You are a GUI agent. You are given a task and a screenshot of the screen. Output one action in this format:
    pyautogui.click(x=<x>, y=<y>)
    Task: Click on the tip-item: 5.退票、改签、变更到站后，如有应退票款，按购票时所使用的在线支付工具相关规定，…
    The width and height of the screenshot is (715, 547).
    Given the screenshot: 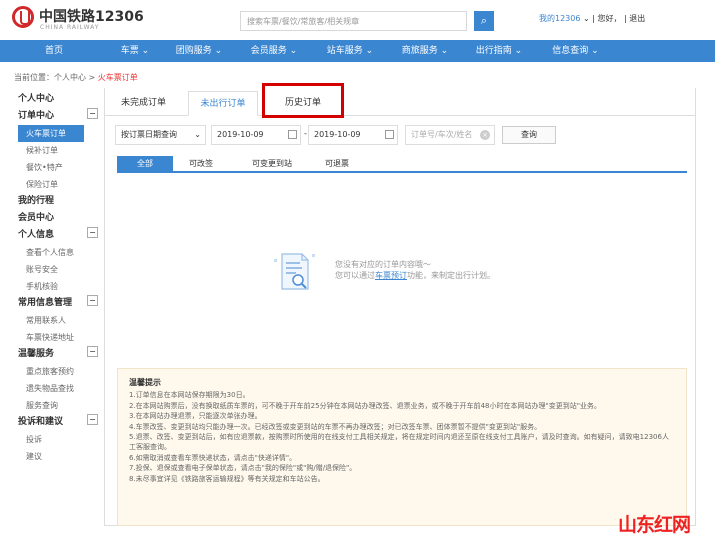 What is the action you would take?
    pyautogui.click(x=399, y=442)
    